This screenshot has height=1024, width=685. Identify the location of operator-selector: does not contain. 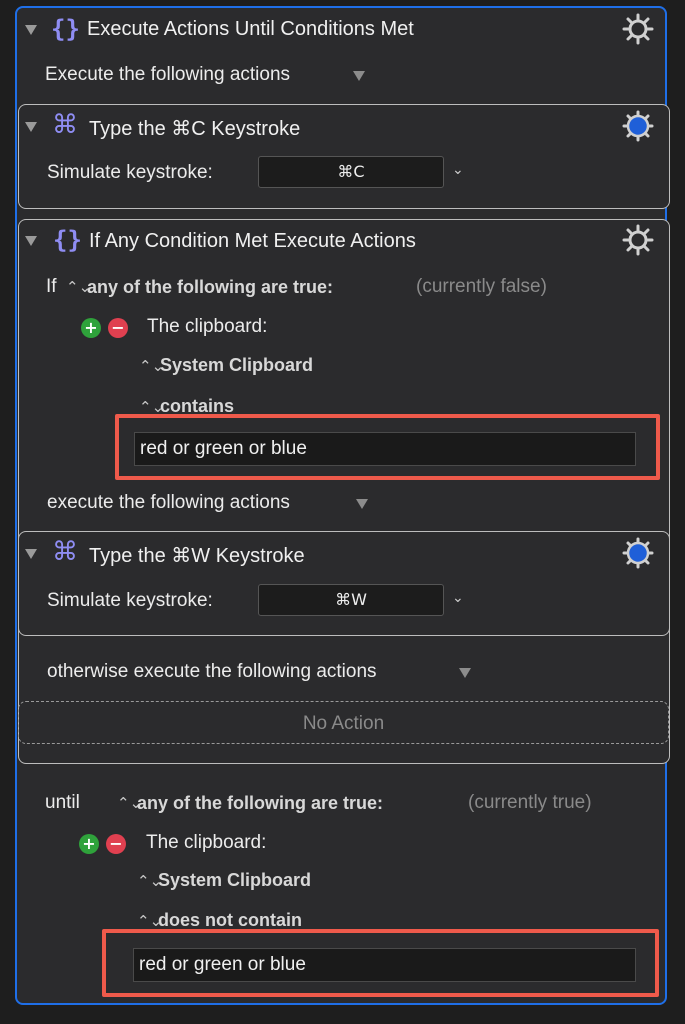
(230, 920).